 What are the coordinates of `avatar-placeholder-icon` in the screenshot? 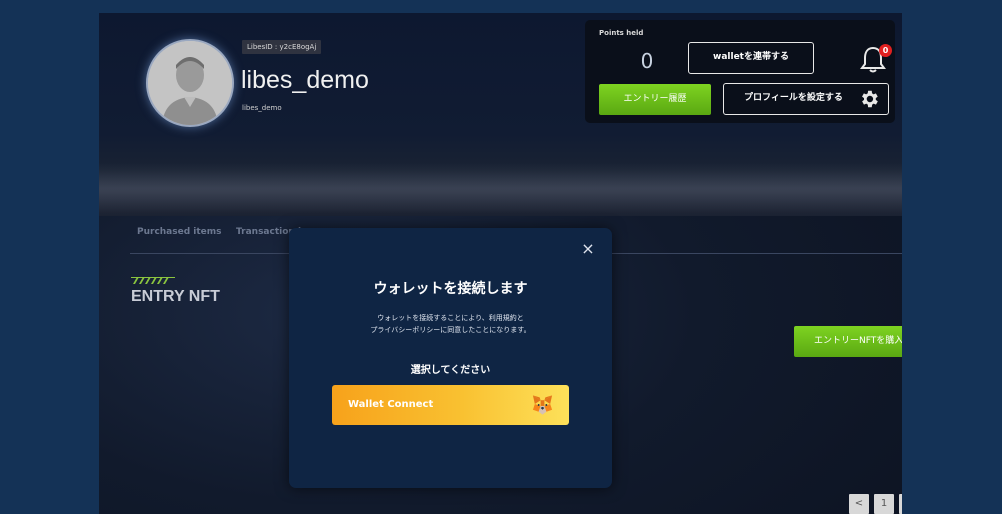 It's located at (190, 83).